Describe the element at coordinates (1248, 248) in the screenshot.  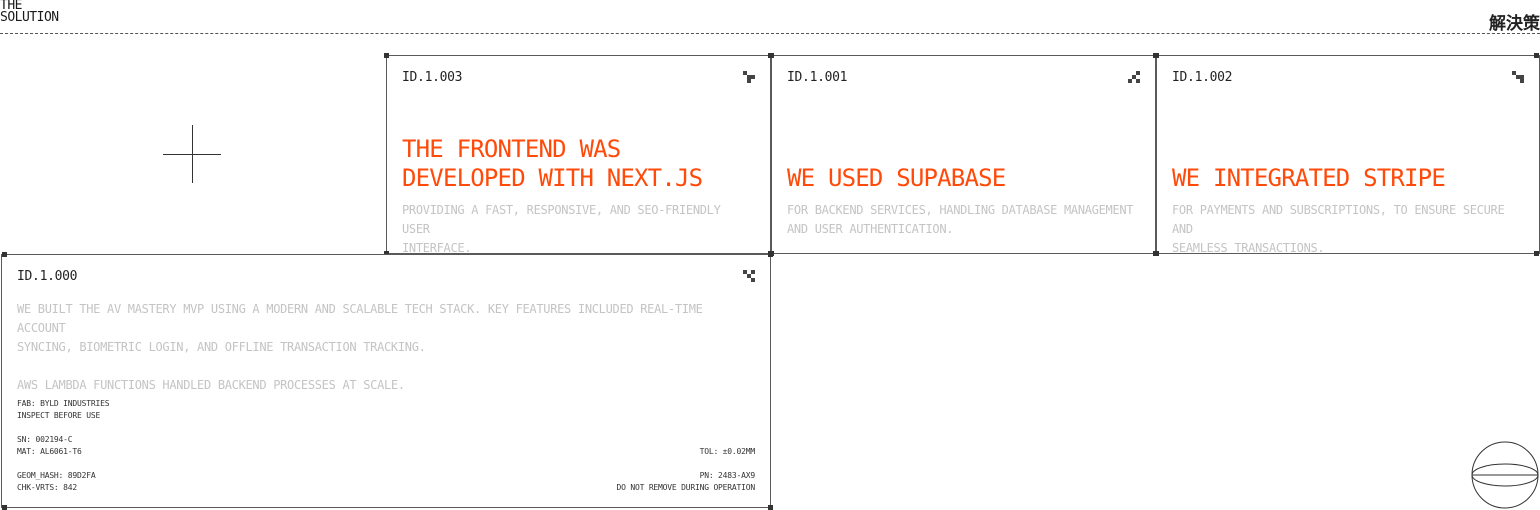
I see `card-description-line2: SEAMLESS TRANSACTIONS.` at that location.